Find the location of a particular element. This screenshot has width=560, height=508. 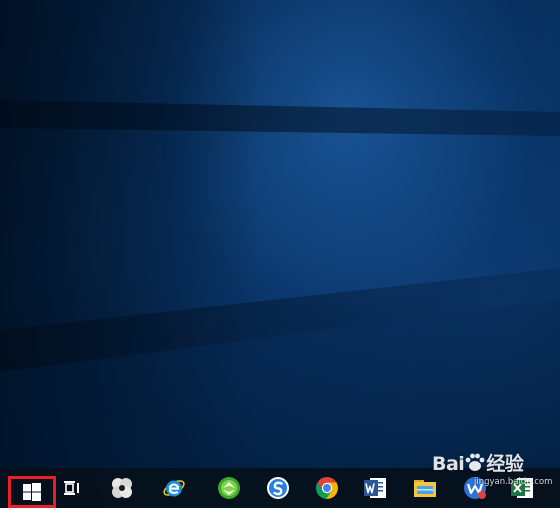

internet-explorer-icon is located at coordinates (174, 488).